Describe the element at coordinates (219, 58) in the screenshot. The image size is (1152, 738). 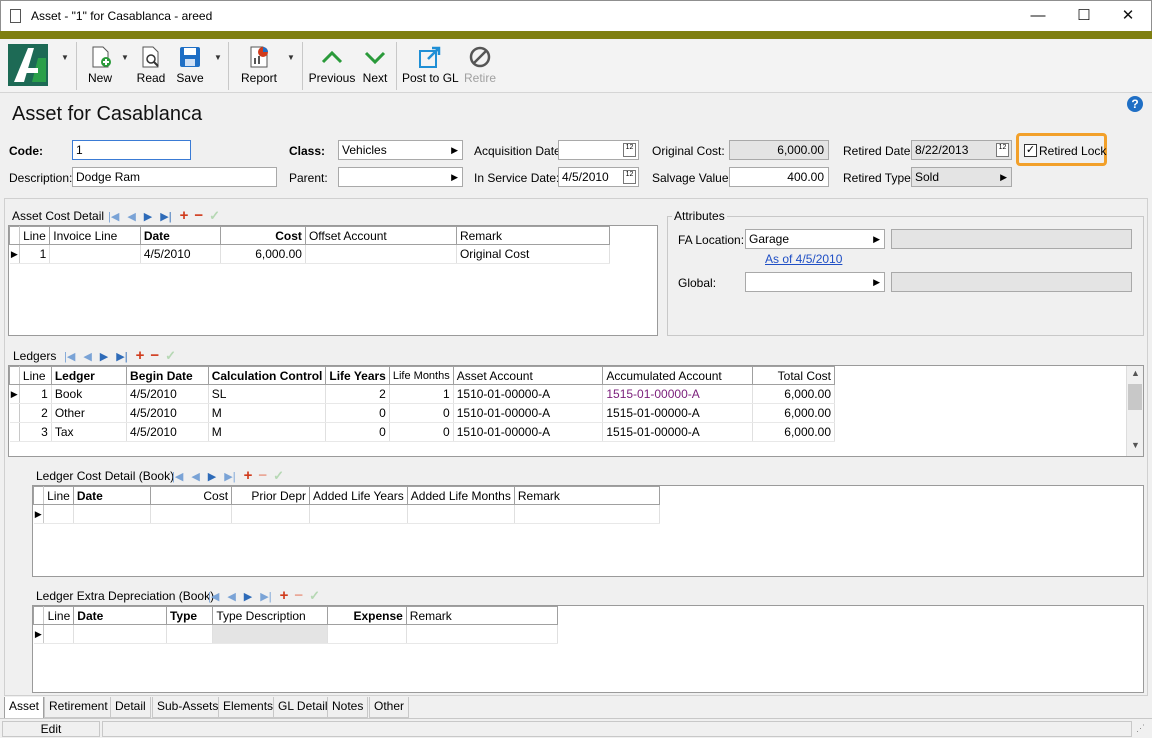
I see `save-dropdown-icon: ▼` at that location.